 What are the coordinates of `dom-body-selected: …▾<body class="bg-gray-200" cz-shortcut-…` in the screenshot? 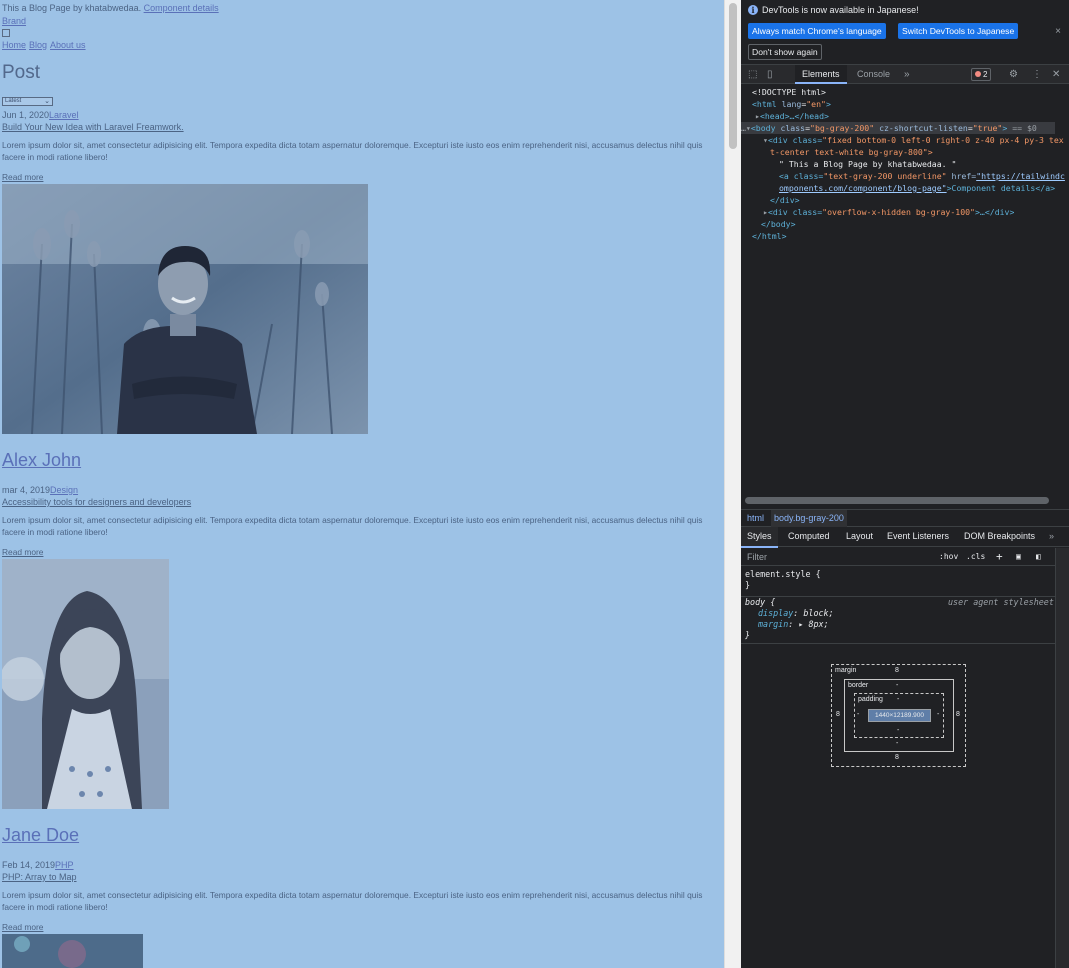 It's located at (898, 128).